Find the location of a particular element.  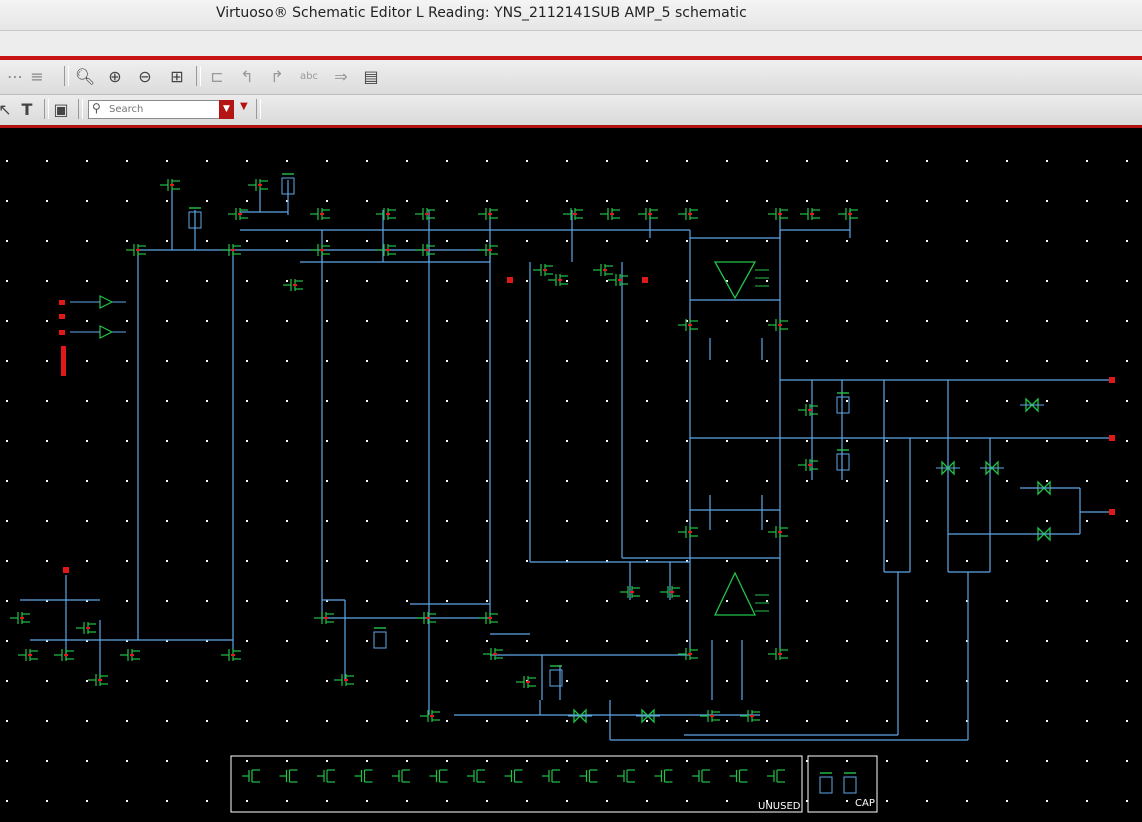

descend-icon: ↰ is located at coordinates (247, 77).